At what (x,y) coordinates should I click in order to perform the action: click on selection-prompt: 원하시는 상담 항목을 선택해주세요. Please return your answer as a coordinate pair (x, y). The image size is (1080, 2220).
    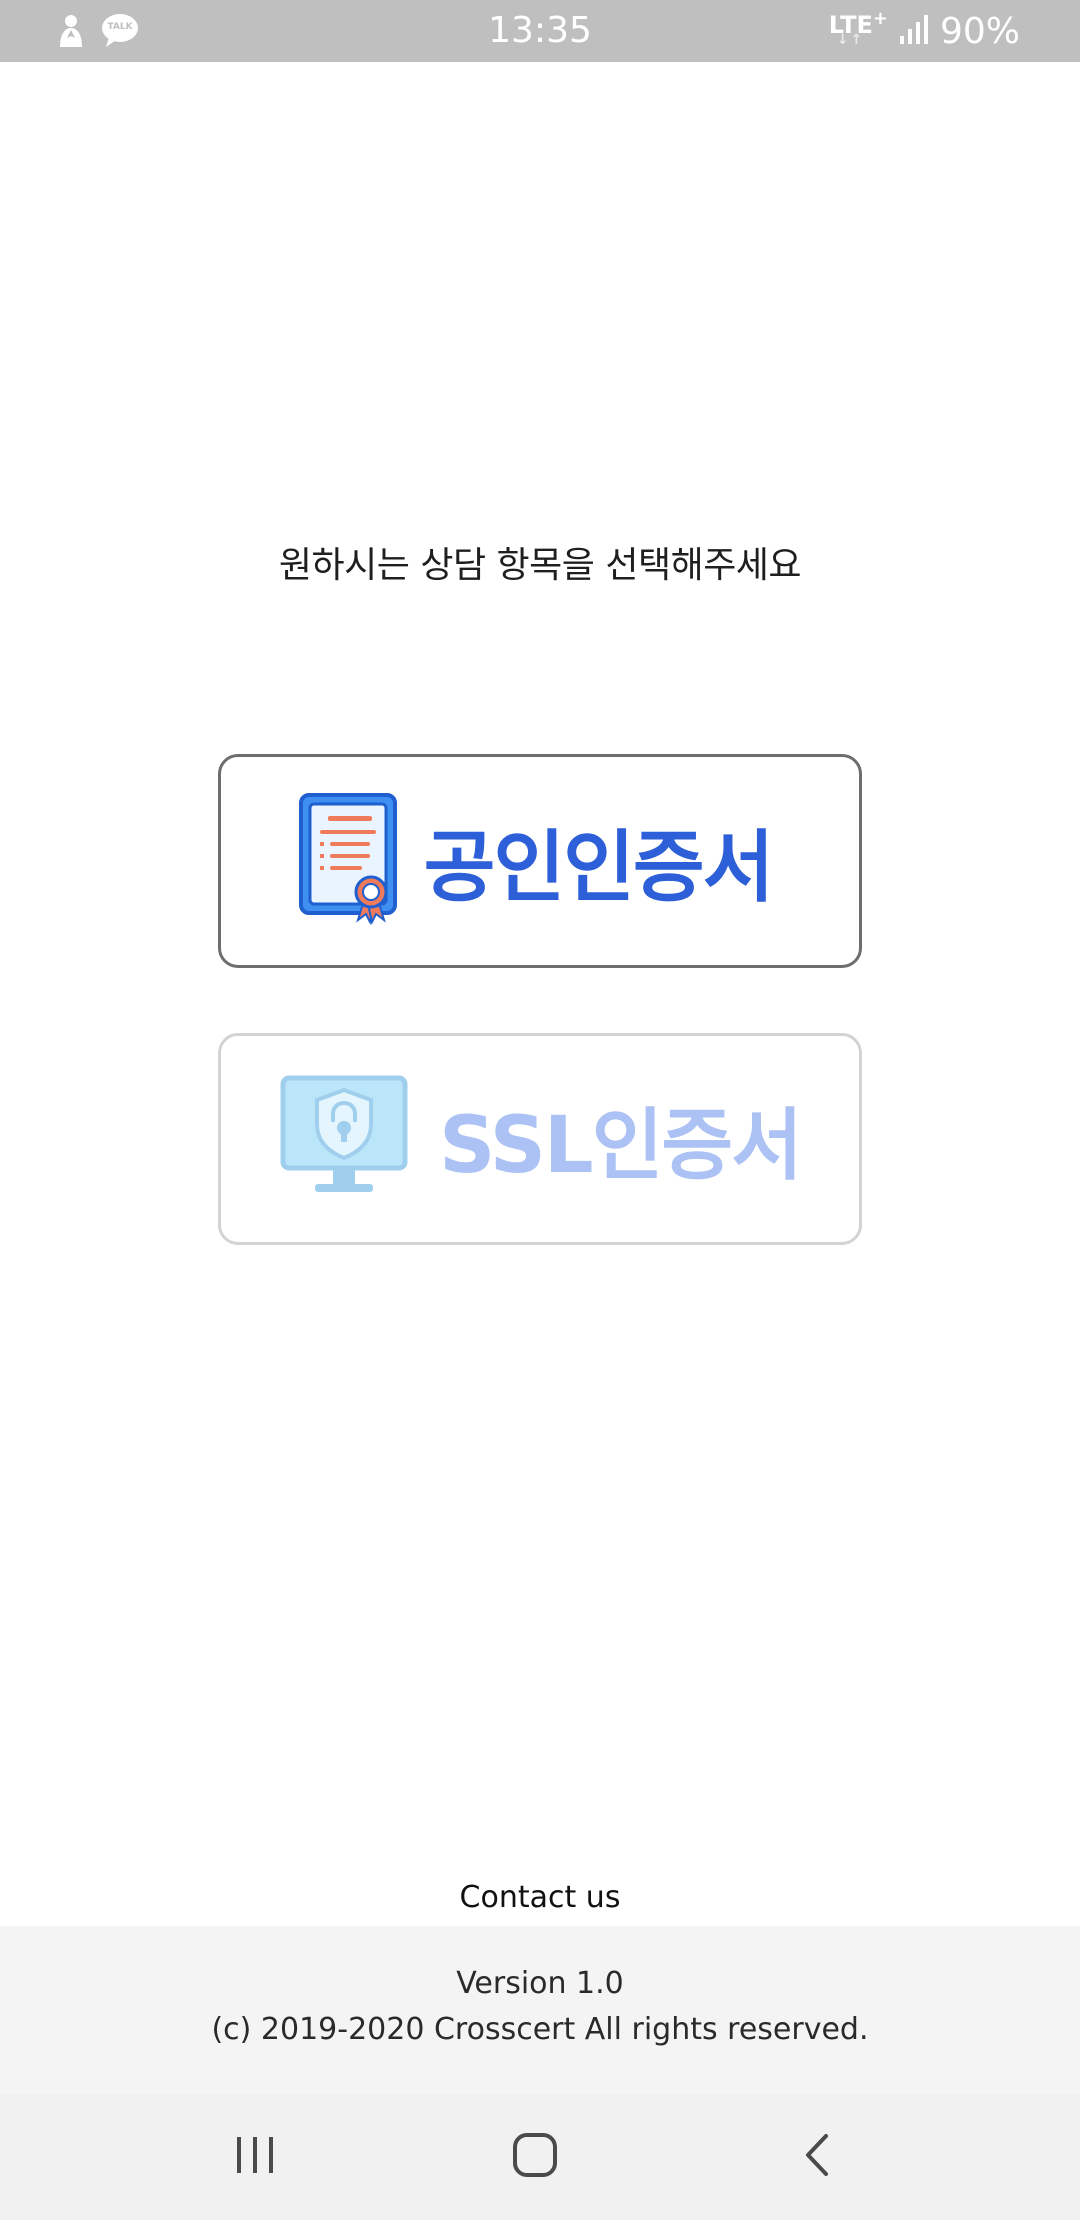
    Looking at the image, I should click on (540, 565).